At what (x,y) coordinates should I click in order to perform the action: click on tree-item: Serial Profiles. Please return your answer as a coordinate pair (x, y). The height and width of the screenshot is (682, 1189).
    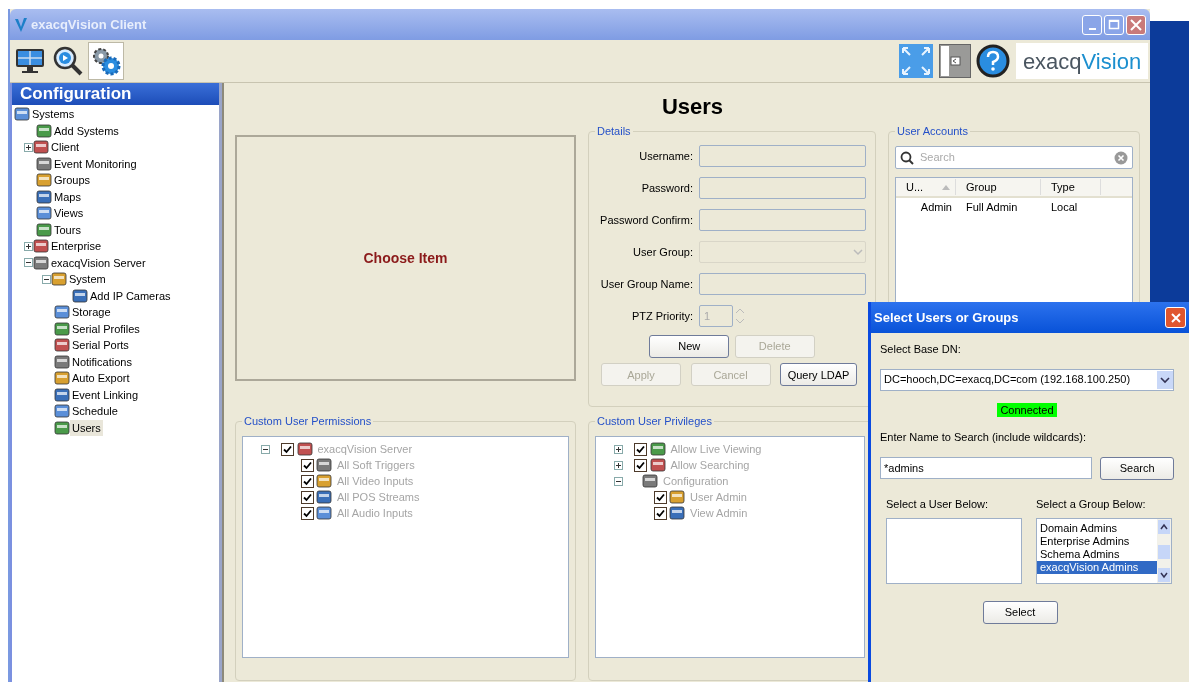
    Looking at the image, I should click on (106, 328).